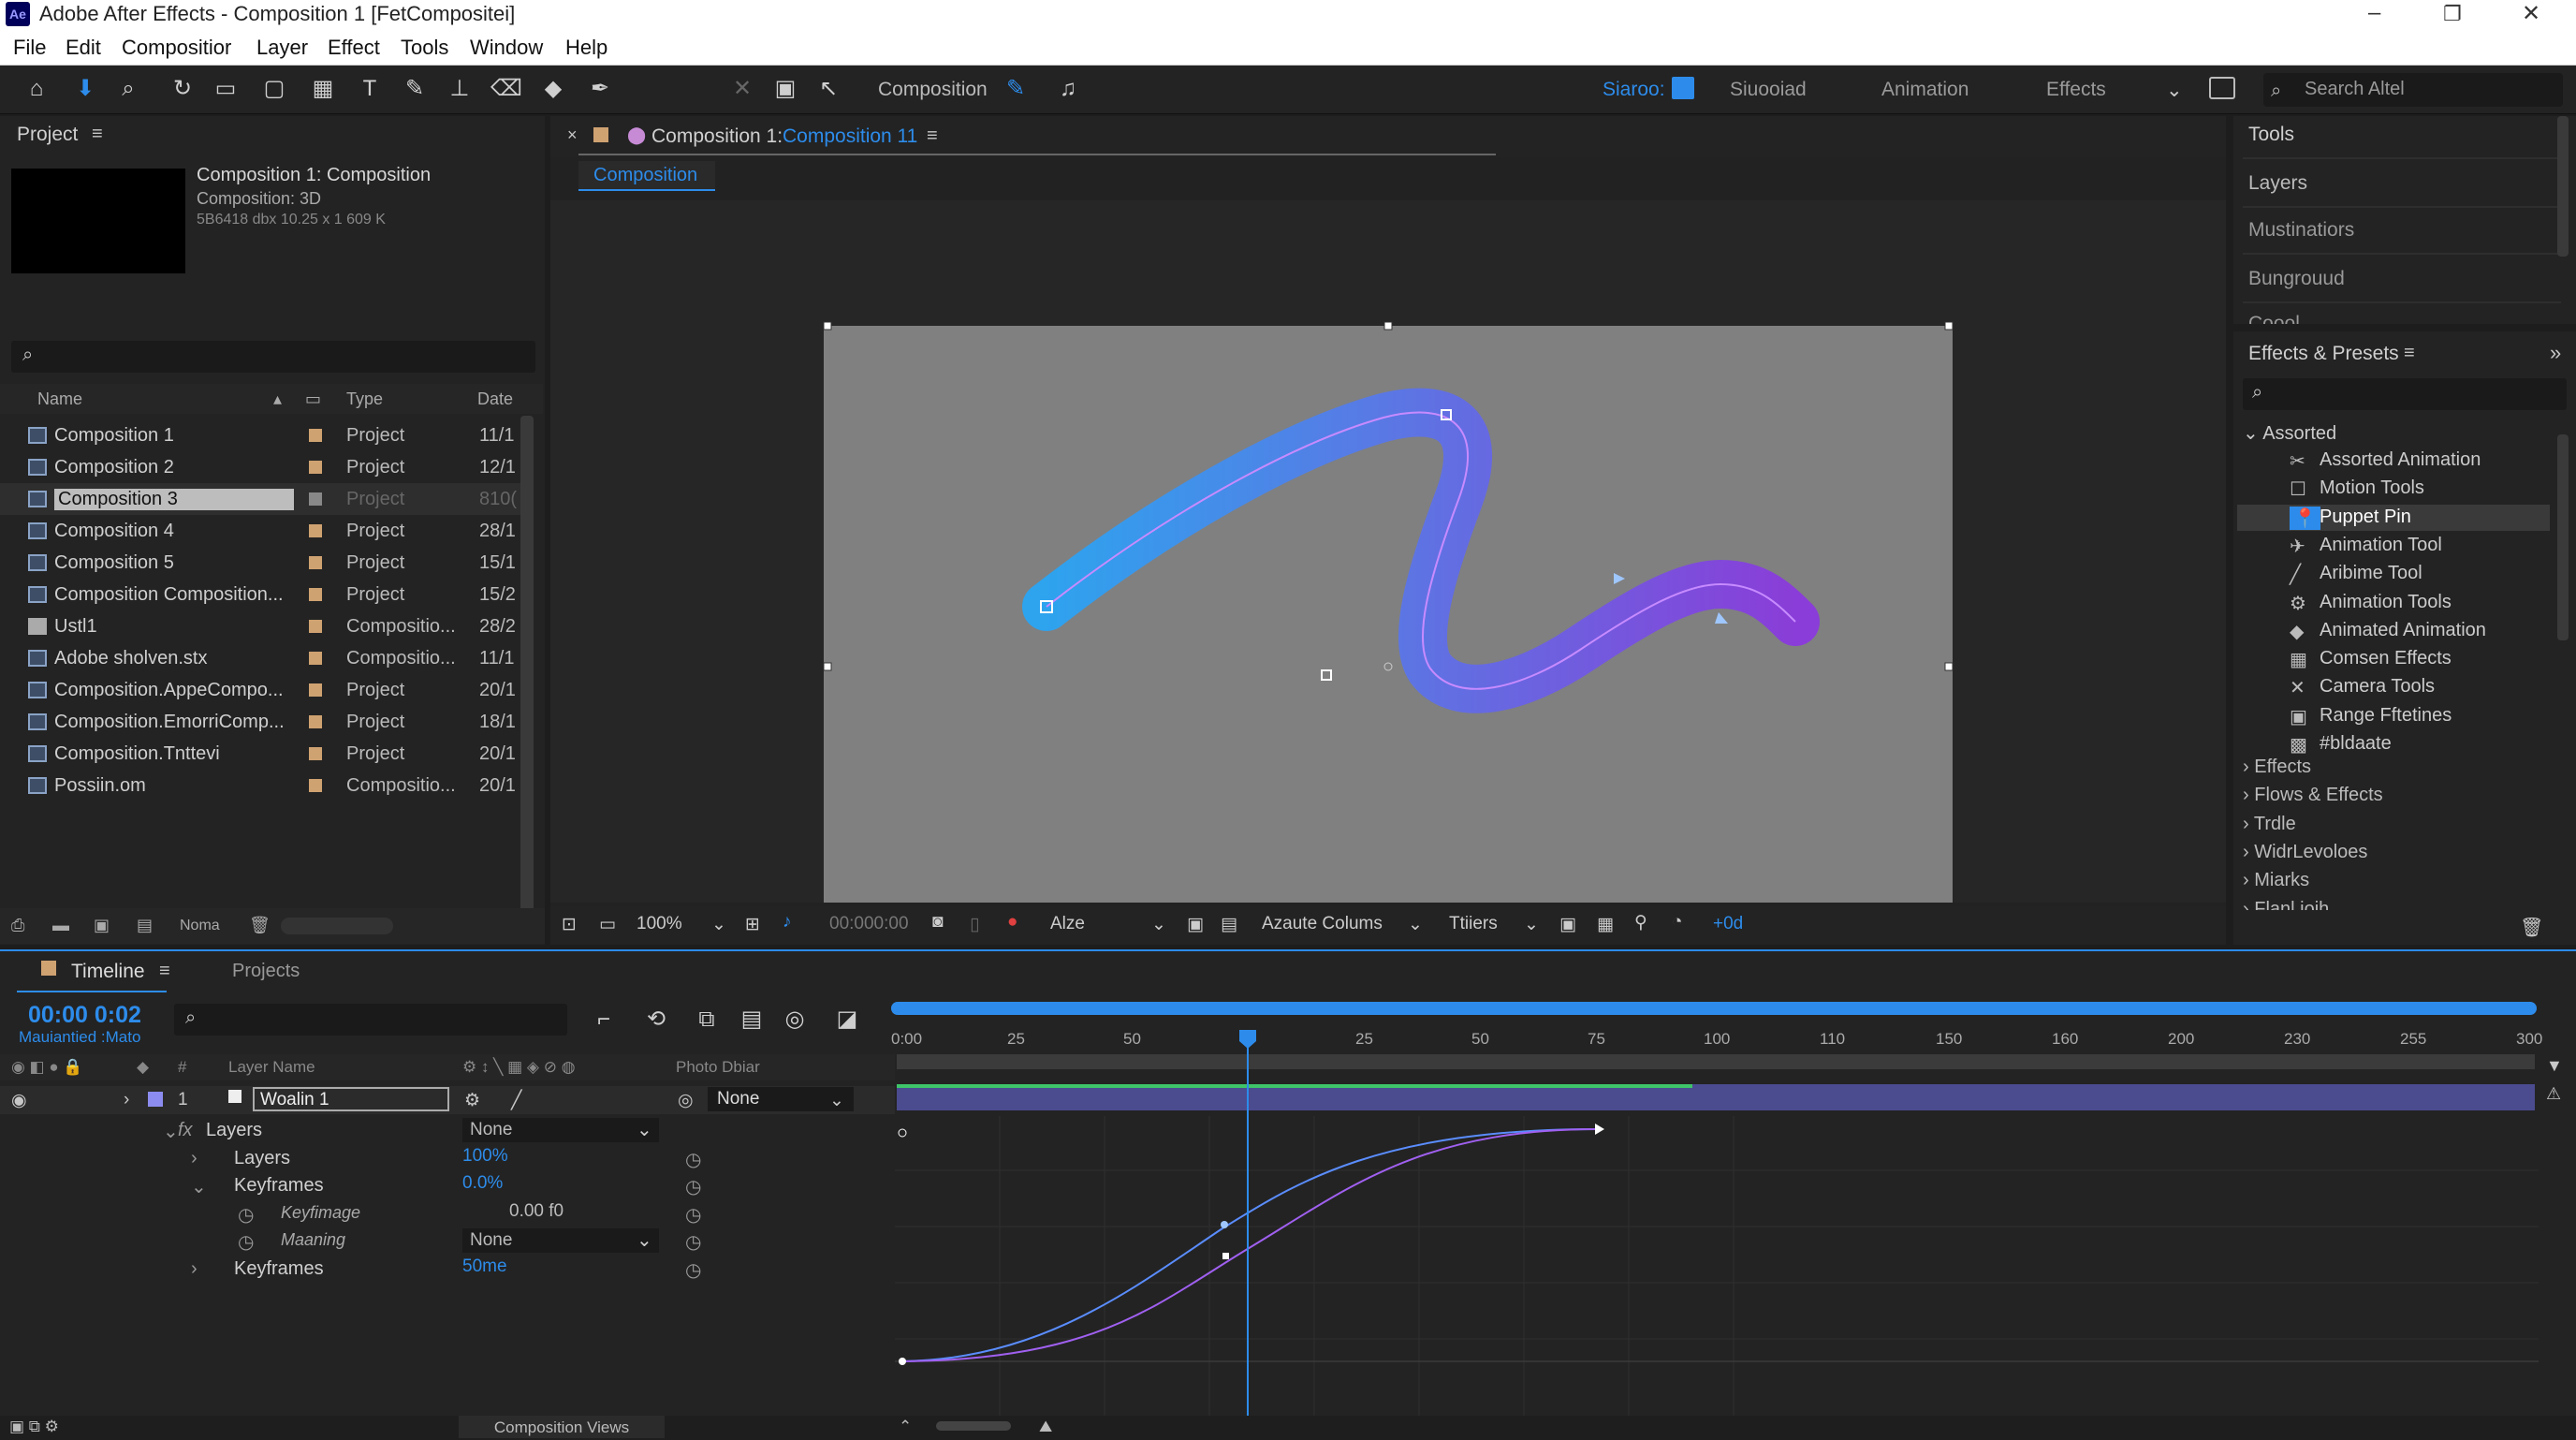 This screenshot has width=2576, height=1440. Describe the element at coordinates (226, 89) in the screenshot. I see `camera-tool-icon: ▭` at that location.